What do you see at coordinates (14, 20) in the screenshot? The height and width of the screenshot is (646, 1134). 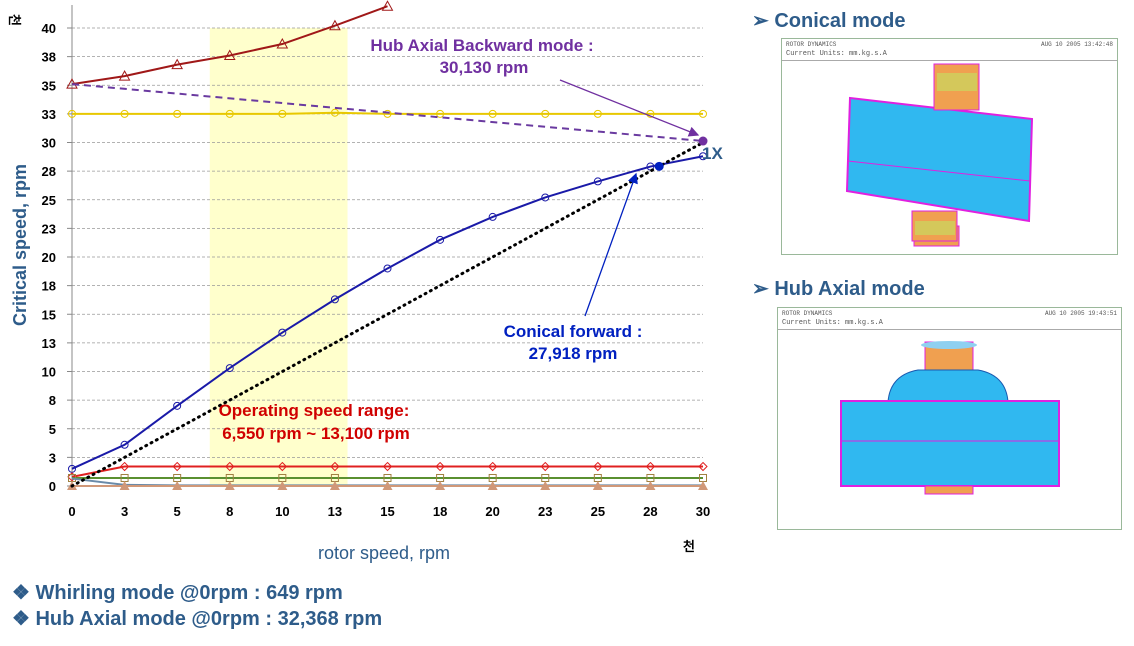 I see `y-unit-label: 천` at bounding box center [14, 20].